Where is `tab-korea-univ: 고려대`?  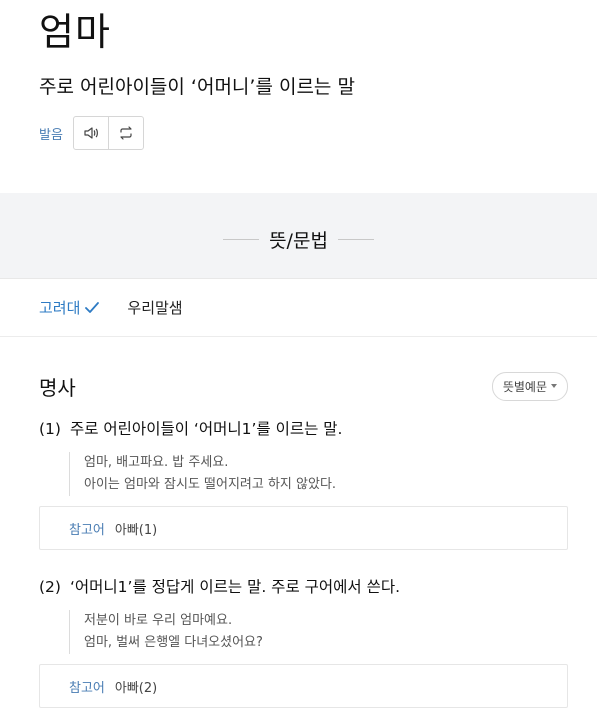 tab-korea-univ: 고려대 is located at coordinates (69, 307).